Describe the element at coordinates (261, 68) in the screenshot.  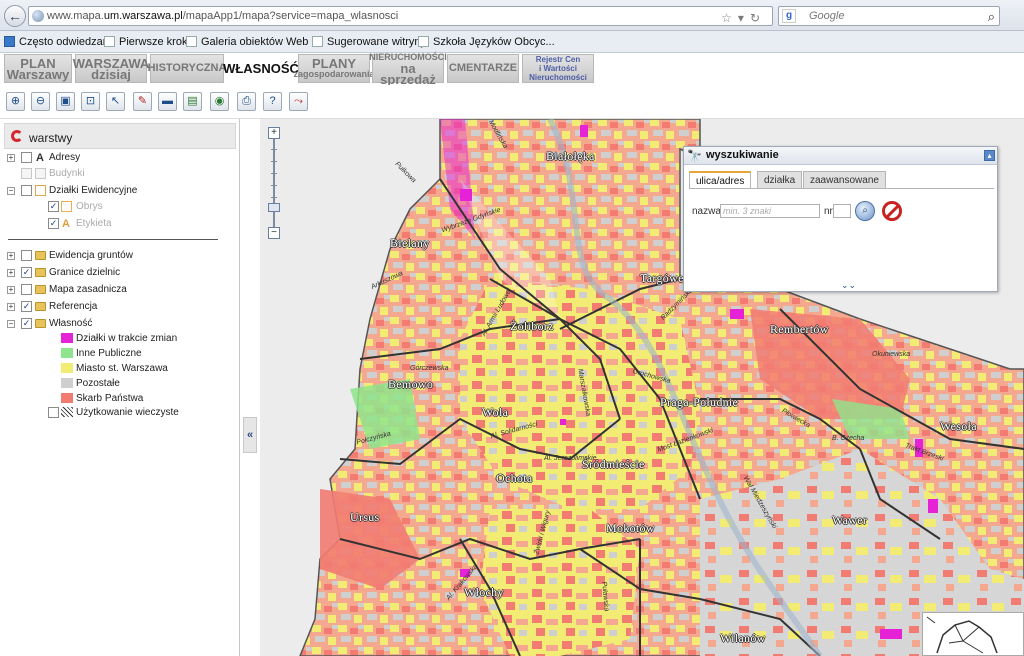
I see `tab-wlasnosc: WŁASNOŚĆ` at that location.